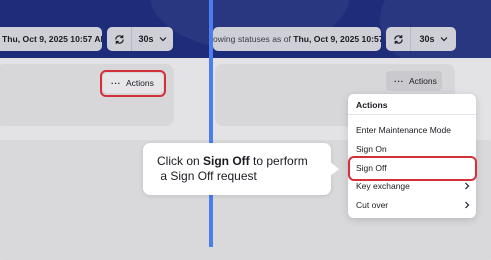 Image resolution: width=491 pixels, height=260 pixels. Describe the element at coordinates (334, 169) in the screenshot. I see `tooltip-arrow` at that location.